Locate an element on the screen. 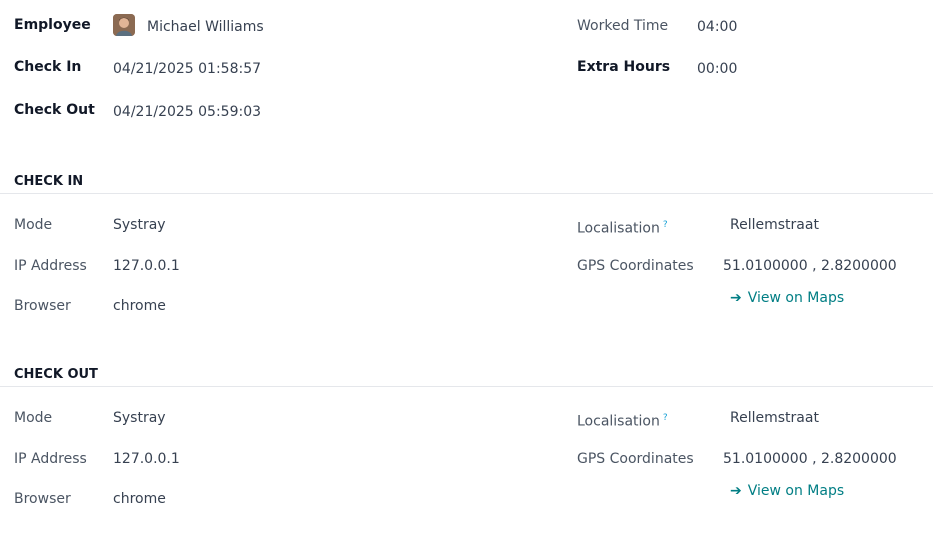 The width and height of the screenshot is (933, 534). check-out-divider is located at coordinates (466, 386).